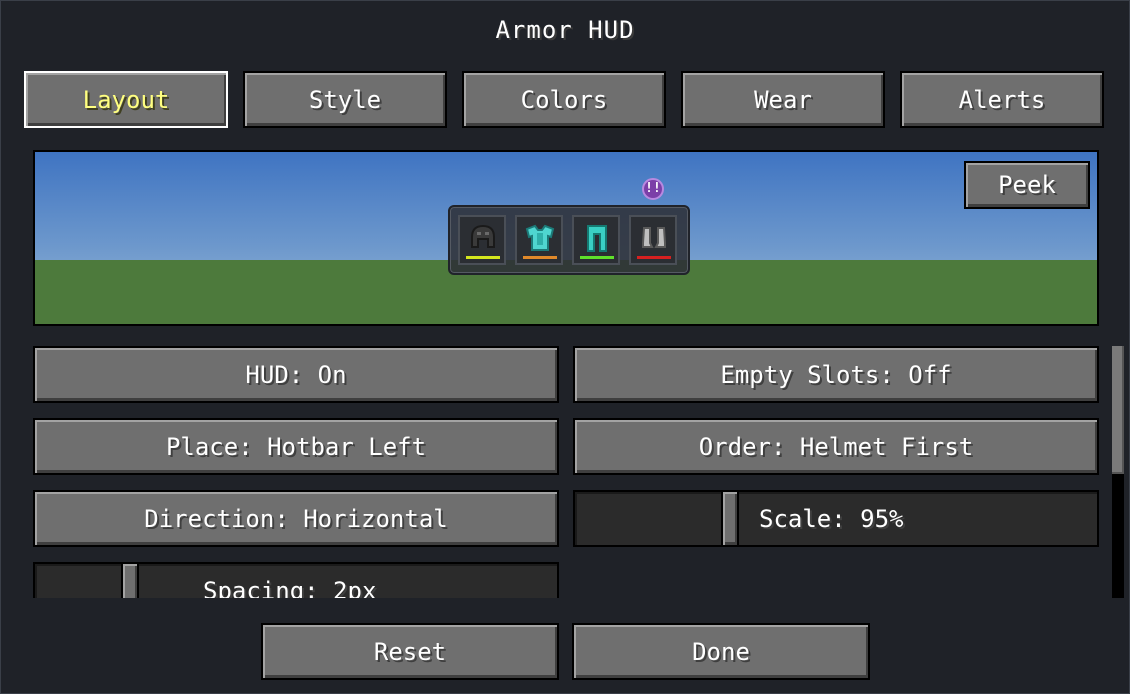 The image size is (1130, 694). I want to click on chestplate-icon, so click(540, 237).